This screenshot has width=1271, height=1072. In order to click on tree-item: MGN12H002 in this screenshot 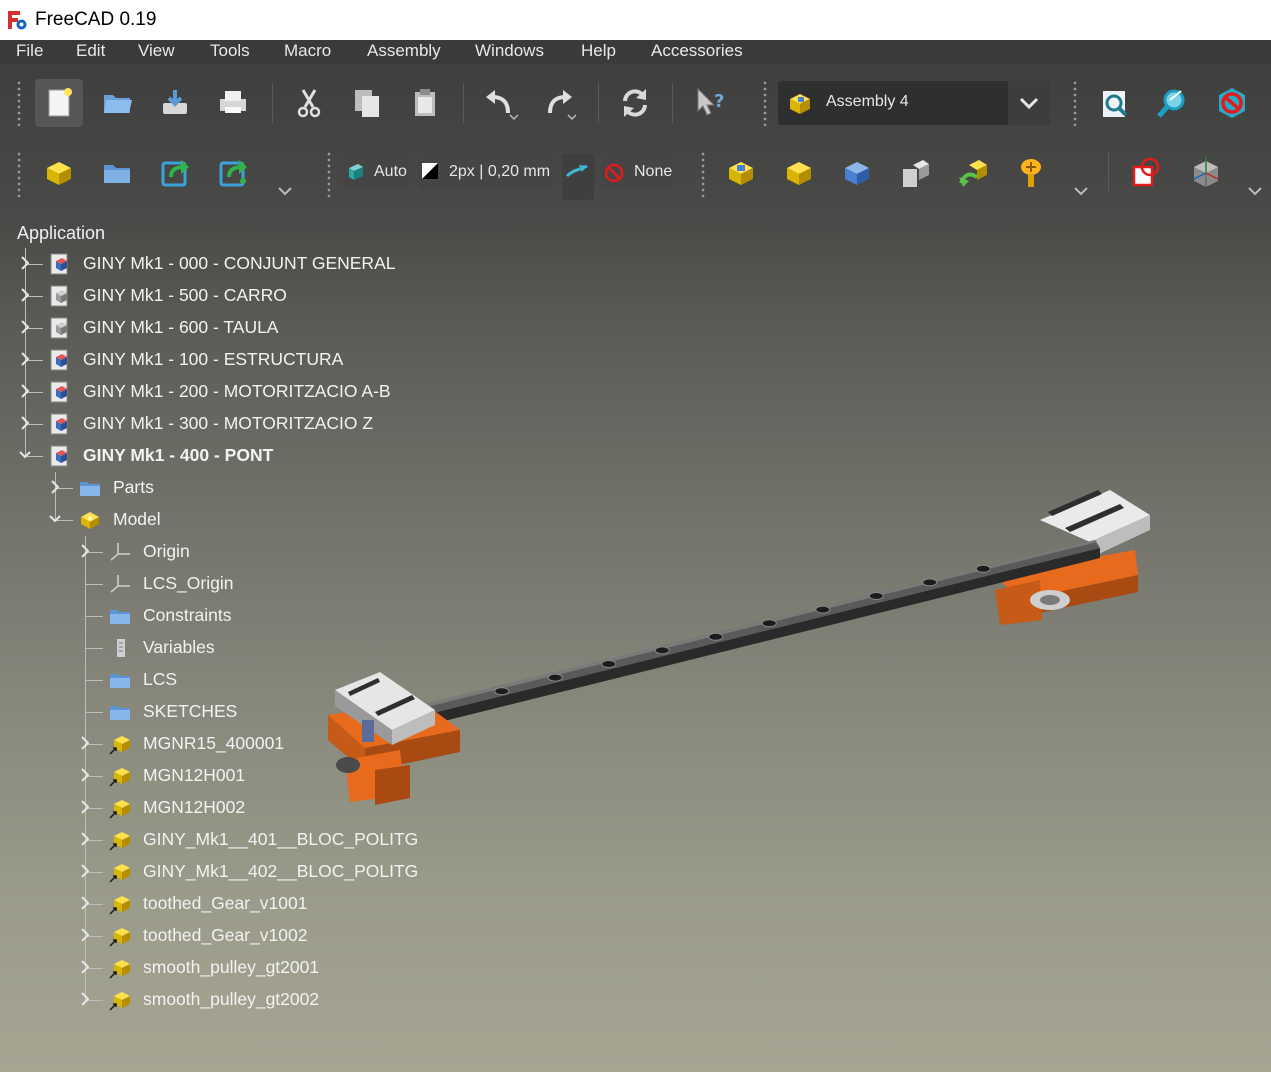, I will do `click(260, 808)`.